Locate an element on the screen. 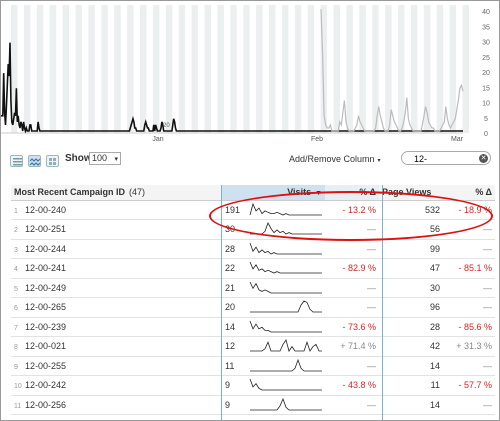 The image size is (500, 421). table-row: 3 12-00-244 28 —99— is located at coordinates (253, 249).